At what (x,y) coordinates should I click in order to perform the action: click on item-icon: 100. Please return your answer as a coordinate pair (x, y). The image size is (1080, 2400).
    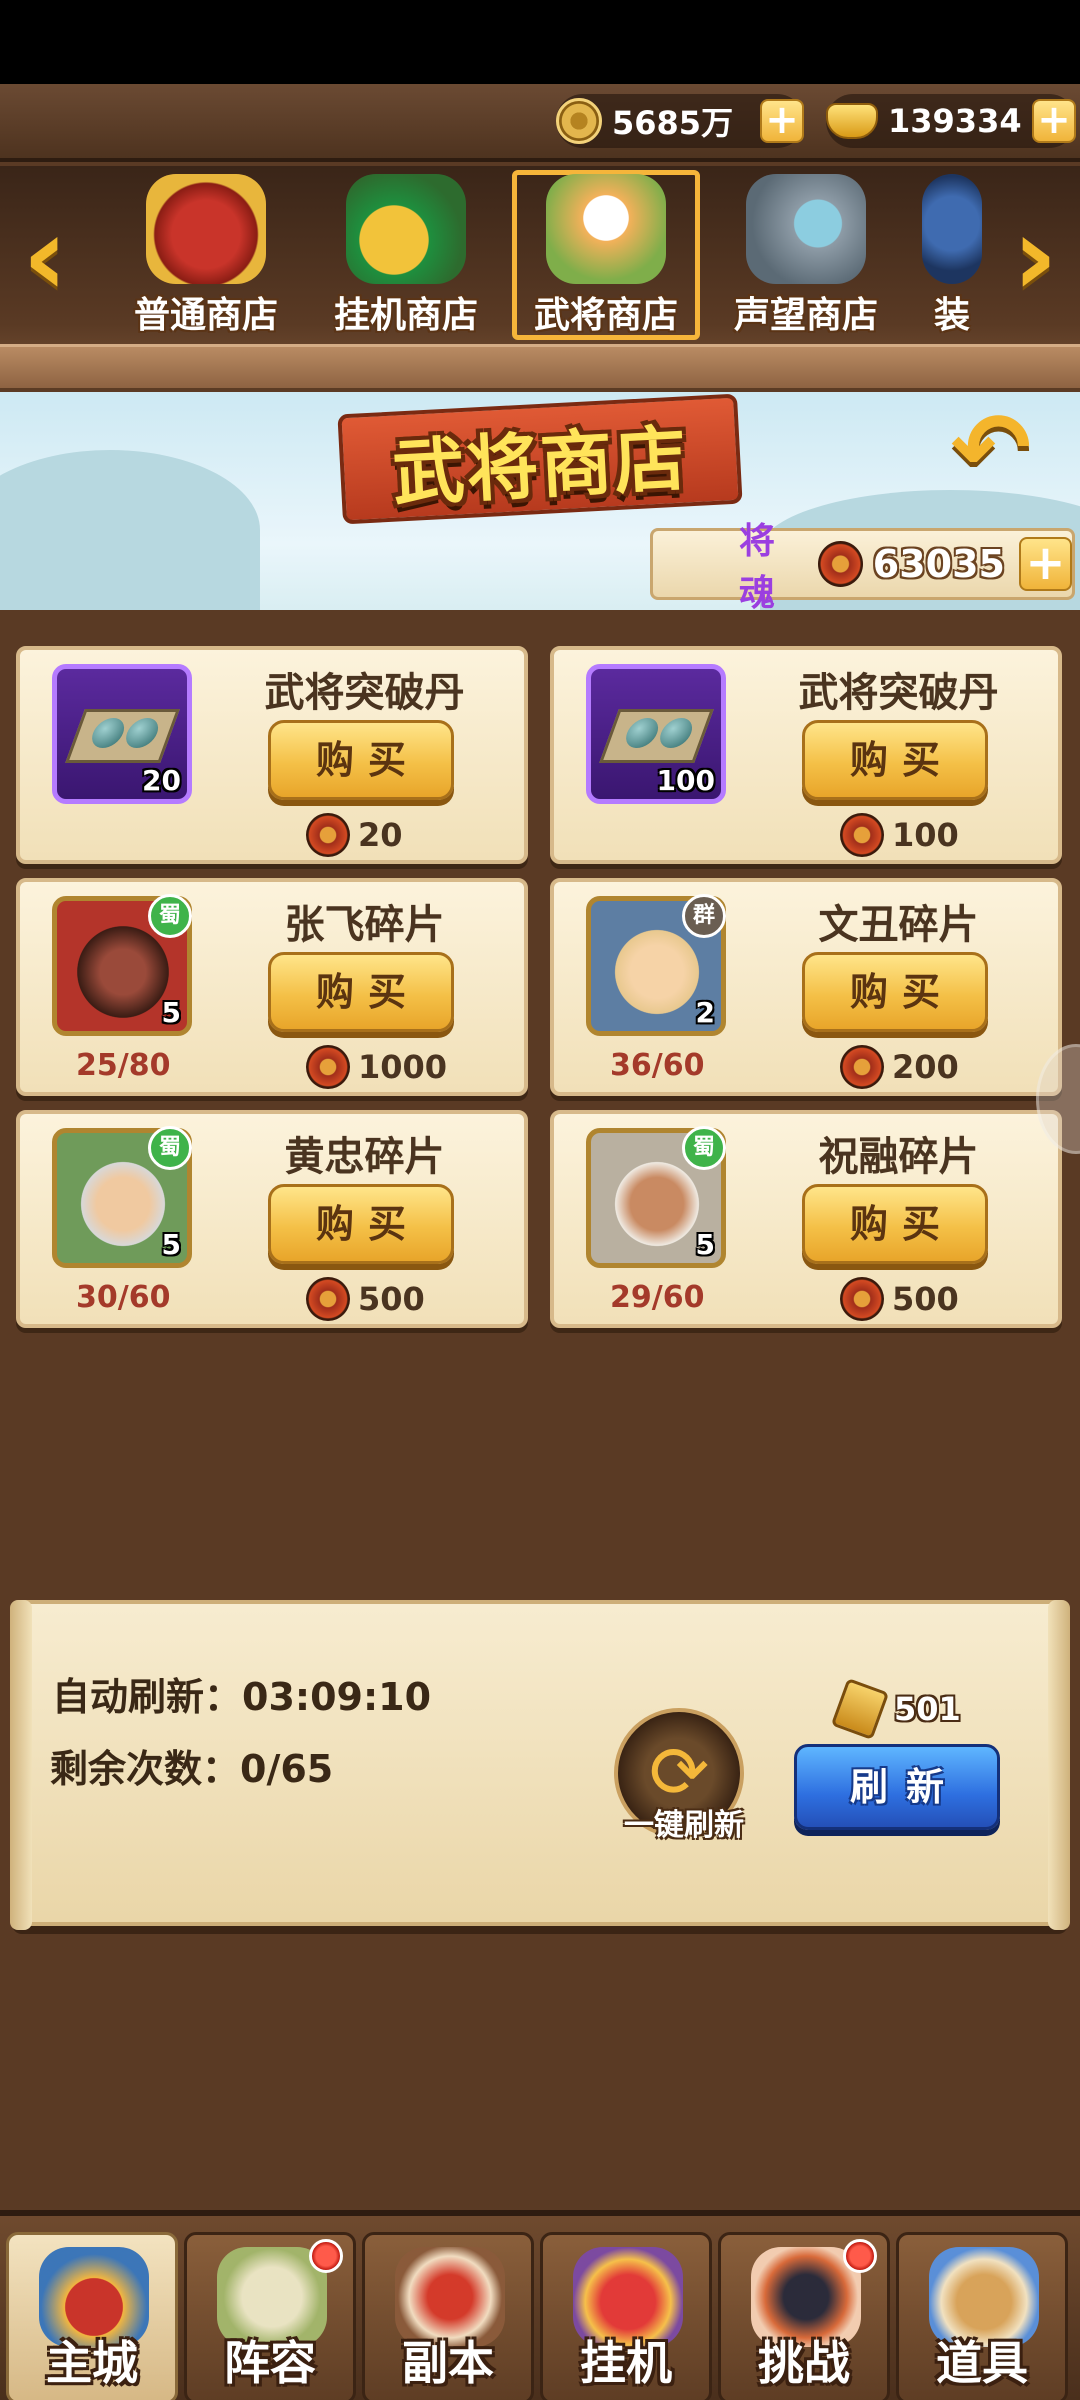
    Looking at the image, I should click on (656, 734).